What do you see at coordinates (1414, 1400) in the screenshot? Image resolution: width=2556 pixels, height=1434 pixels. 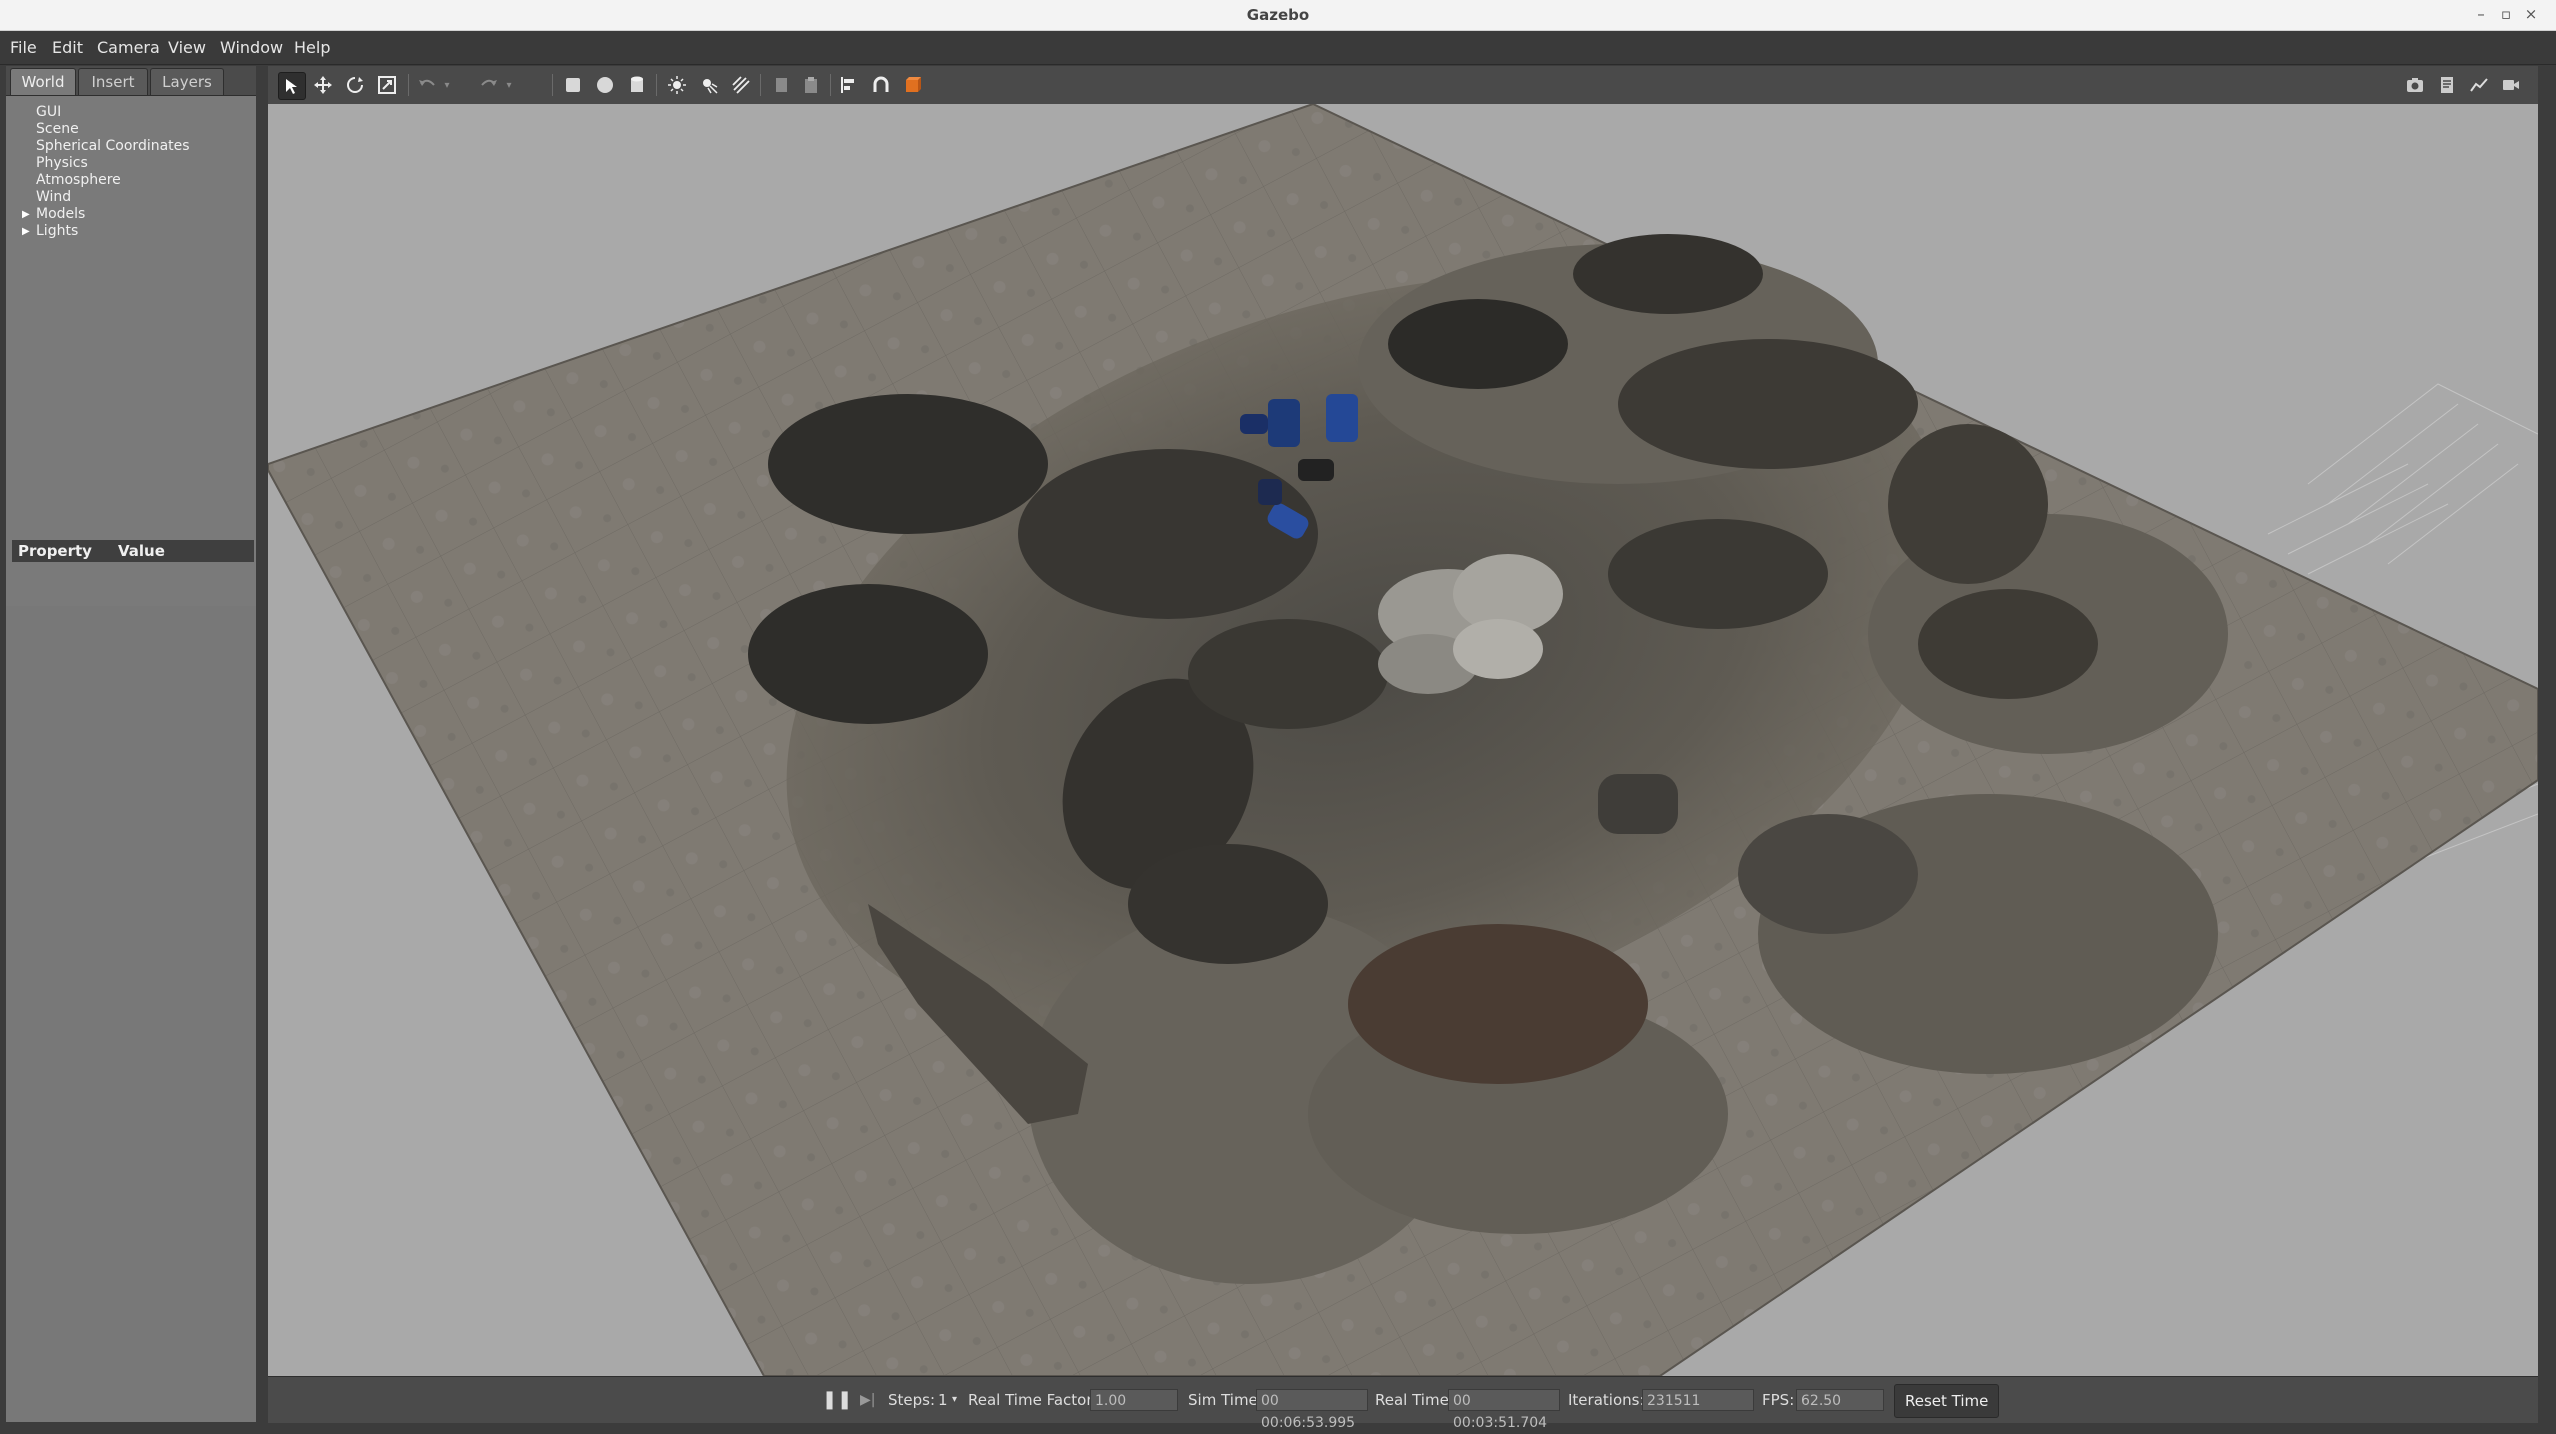 I see `real-time-label: Real Time:` at bounding box center [1414, 1400].